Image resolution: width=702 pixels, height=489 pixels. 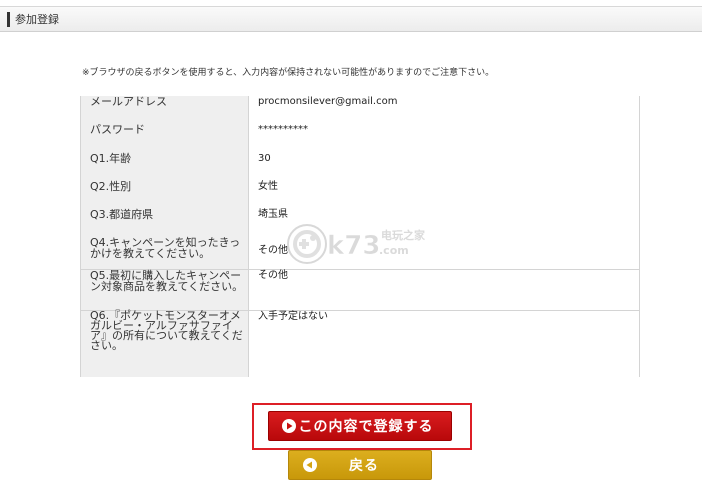 I want to click on field-value-password: **********, so click(x=444, y=138).